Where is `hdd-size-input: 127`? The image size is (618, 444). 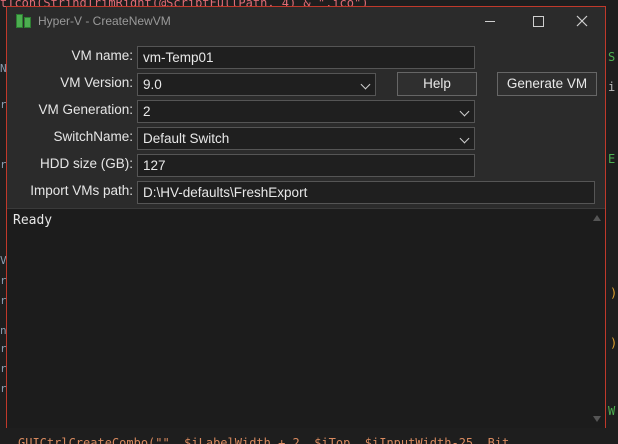
hdd-size-input: 127 is located at coordinates (306, 165).